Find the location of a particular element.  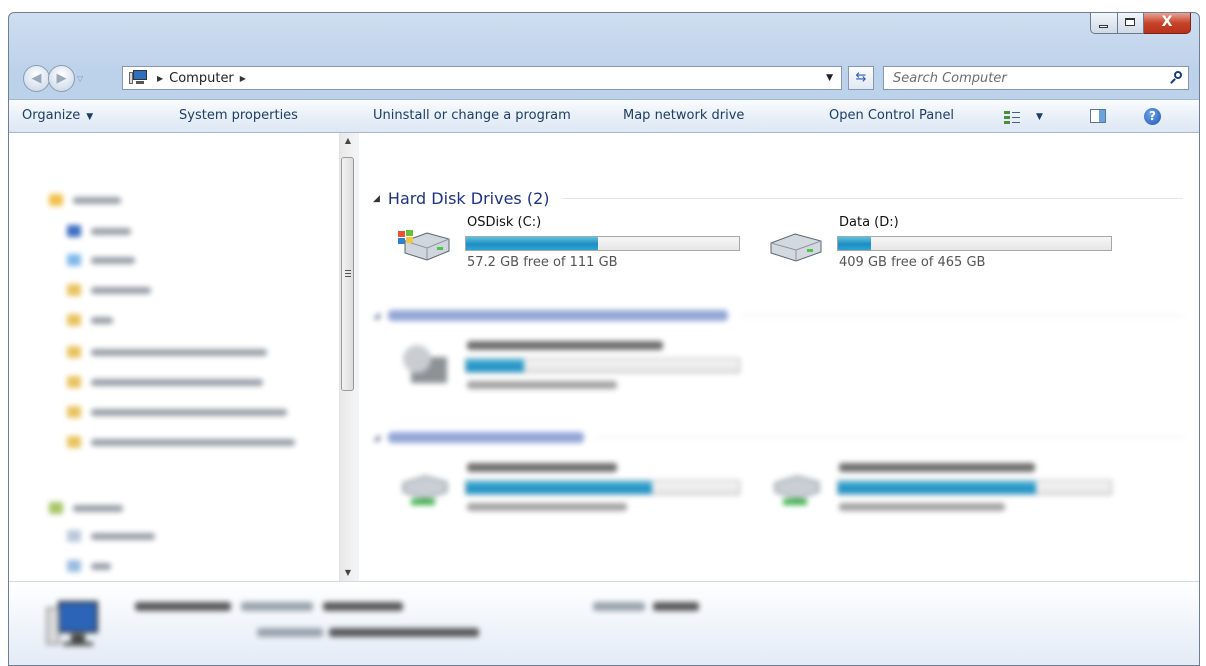

computer-name-blurred is located at coordinates (183, 606).